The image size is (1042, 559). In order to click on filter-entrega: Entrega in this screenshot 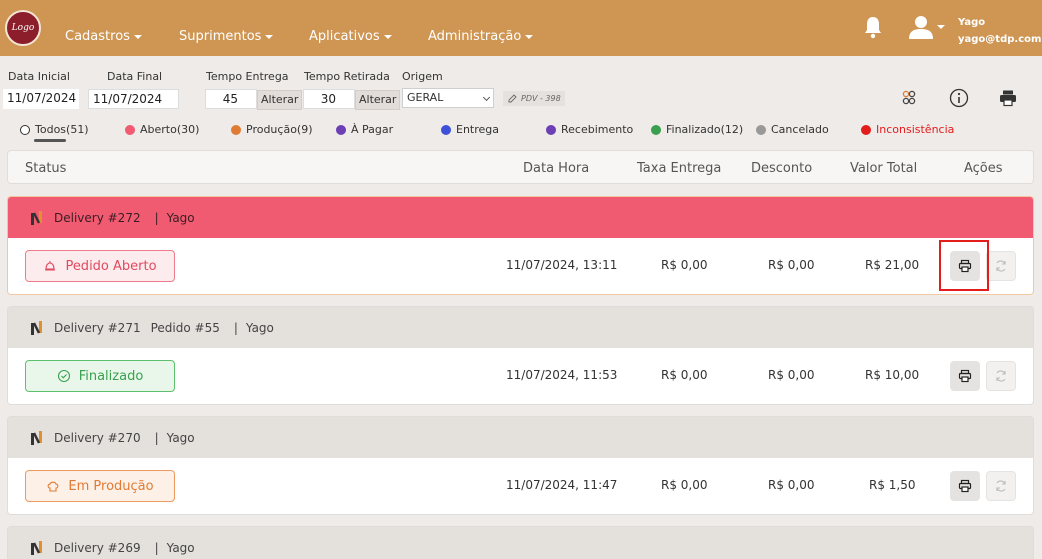, I will do `click(470, 129)`.